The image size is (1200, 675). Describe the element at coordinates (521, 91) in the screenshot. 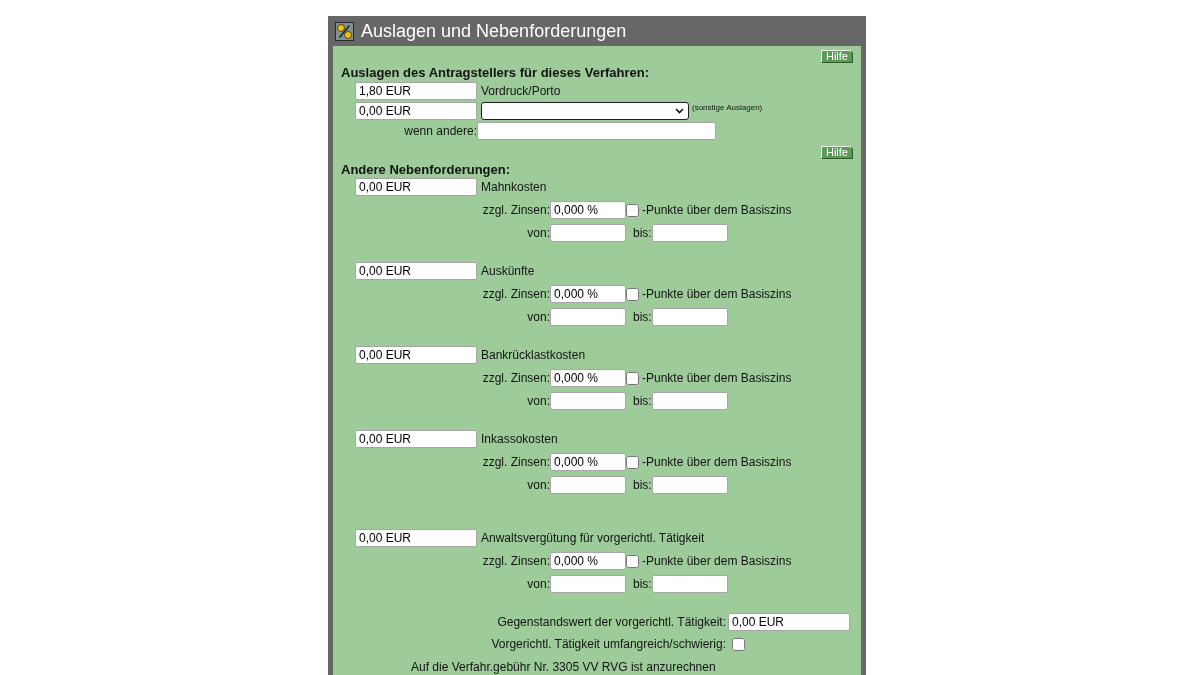

I see `field-label: Vordruck/Porto` at that location.